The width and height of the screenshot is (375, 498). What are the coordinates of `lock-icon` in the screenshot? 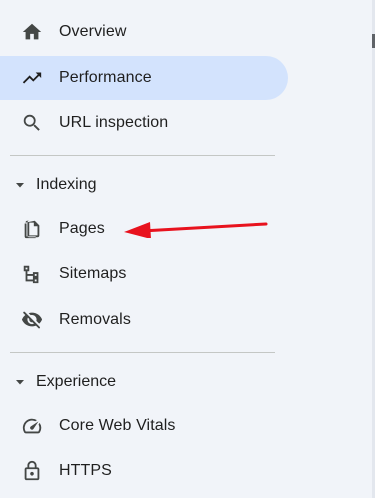 It's located at (32, 471).